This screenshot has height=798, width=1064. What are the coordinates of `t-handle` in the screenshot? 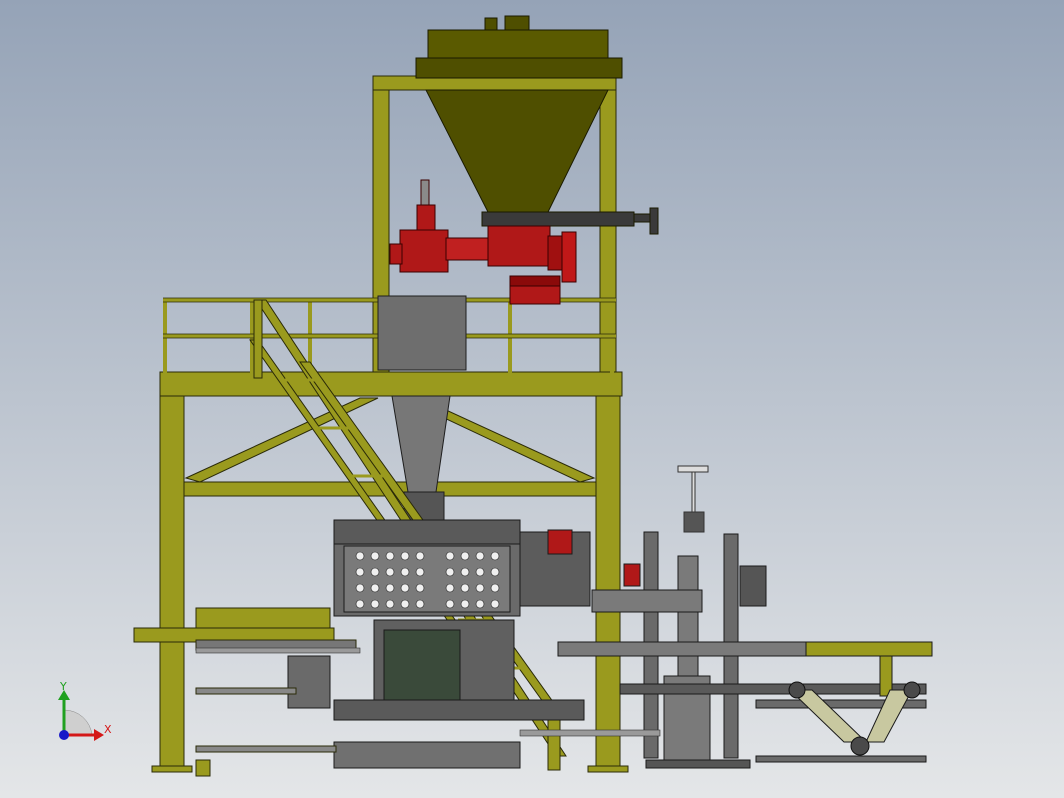 It's located at (693, 499).